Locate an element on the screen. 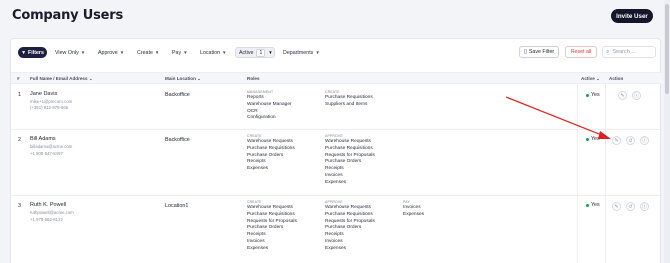  annotation-arrow is located at coordinates (558, 117).